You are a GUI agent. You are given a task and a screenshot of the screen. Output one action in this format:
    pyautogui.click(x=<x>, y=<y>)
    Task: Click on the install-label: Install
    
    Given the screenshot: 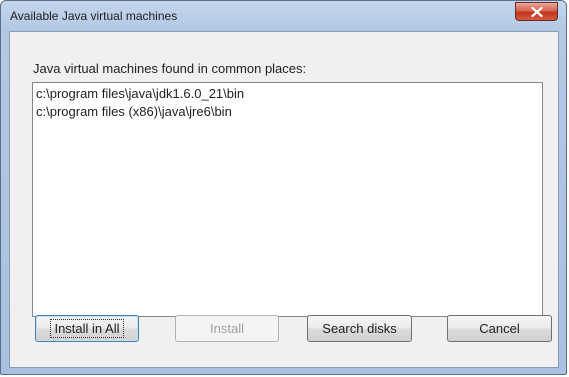 What is the action you would take?
    pyautogui.click(x=227, y=328)
    